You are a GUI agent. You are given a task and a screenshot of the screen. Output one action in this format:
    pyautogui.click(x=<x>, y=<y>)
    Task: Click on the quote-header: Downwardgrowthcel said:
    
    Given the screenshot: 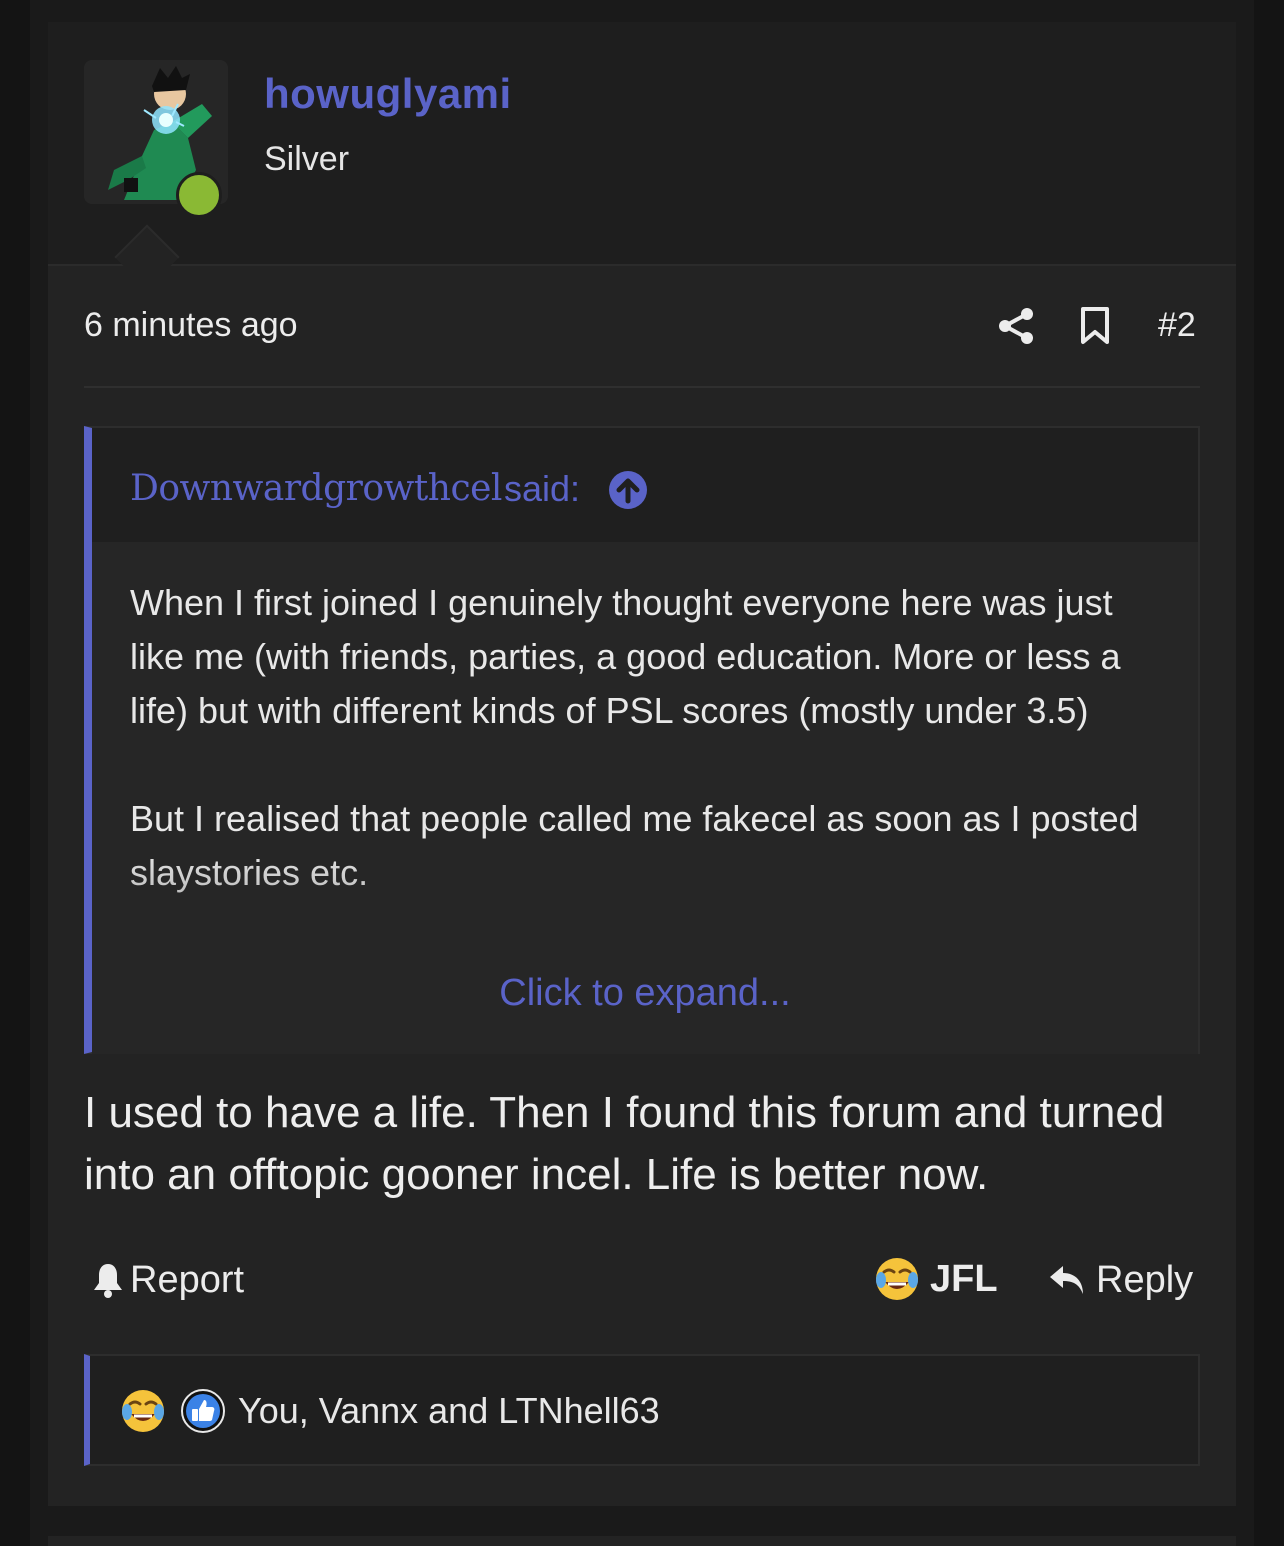 What is the action you would take?
    pyautogui.click(x=645, y=485)
    